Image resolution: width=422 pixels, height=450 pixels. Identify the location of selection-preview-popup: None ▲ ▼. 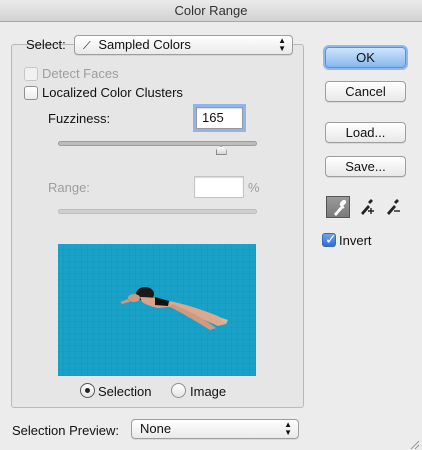
(215, 429).